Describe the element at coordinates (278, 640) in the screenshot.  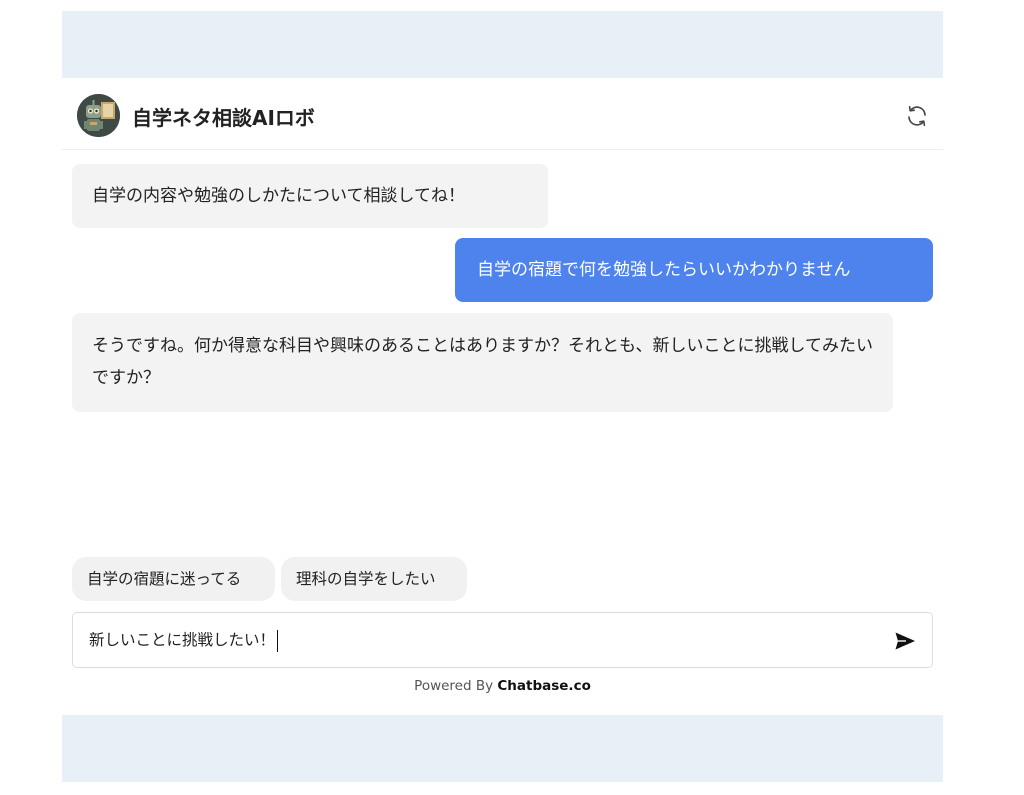
I see `text-caret` at that location.